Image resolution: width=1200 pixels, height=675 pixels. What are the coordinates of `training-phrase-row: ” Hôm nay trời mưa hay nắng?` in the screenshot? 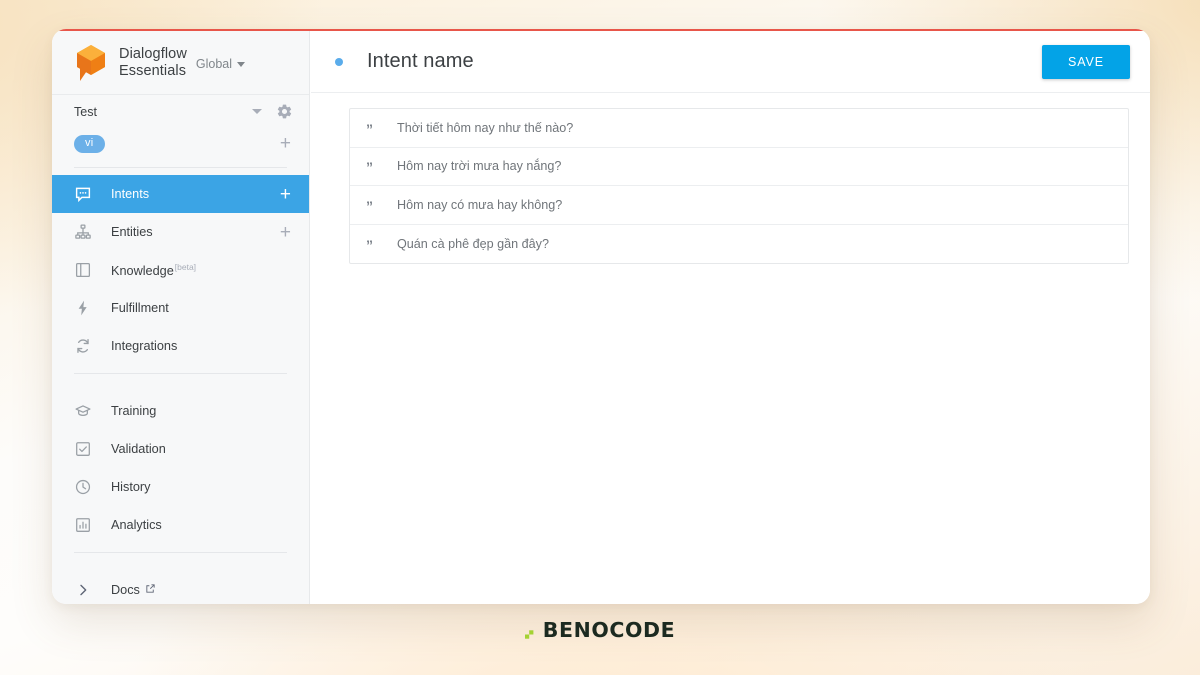 It's located at (739, 167).